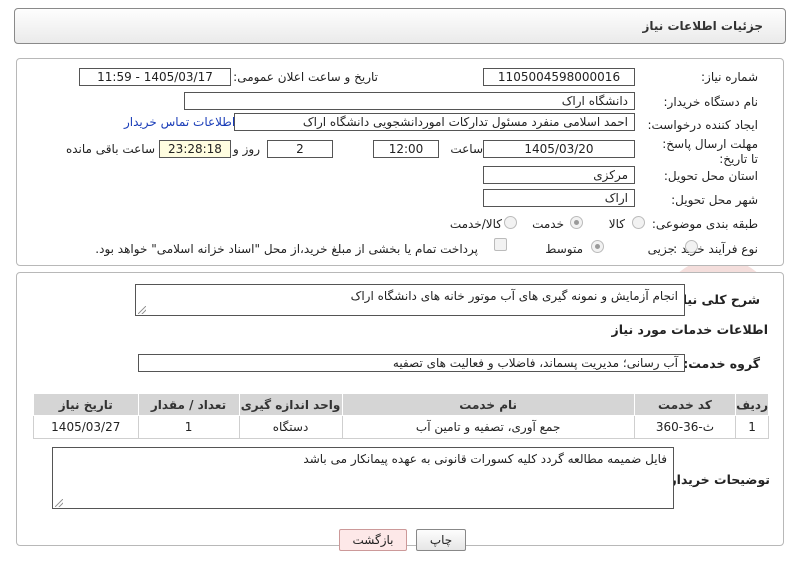 The height and width of the screenshot is (566, 788). What do you see at coordinates (110, 149) in the screenshot?
I see `remaining-time-label: ساعت باقی مانده` at bounding box center [110, 149].